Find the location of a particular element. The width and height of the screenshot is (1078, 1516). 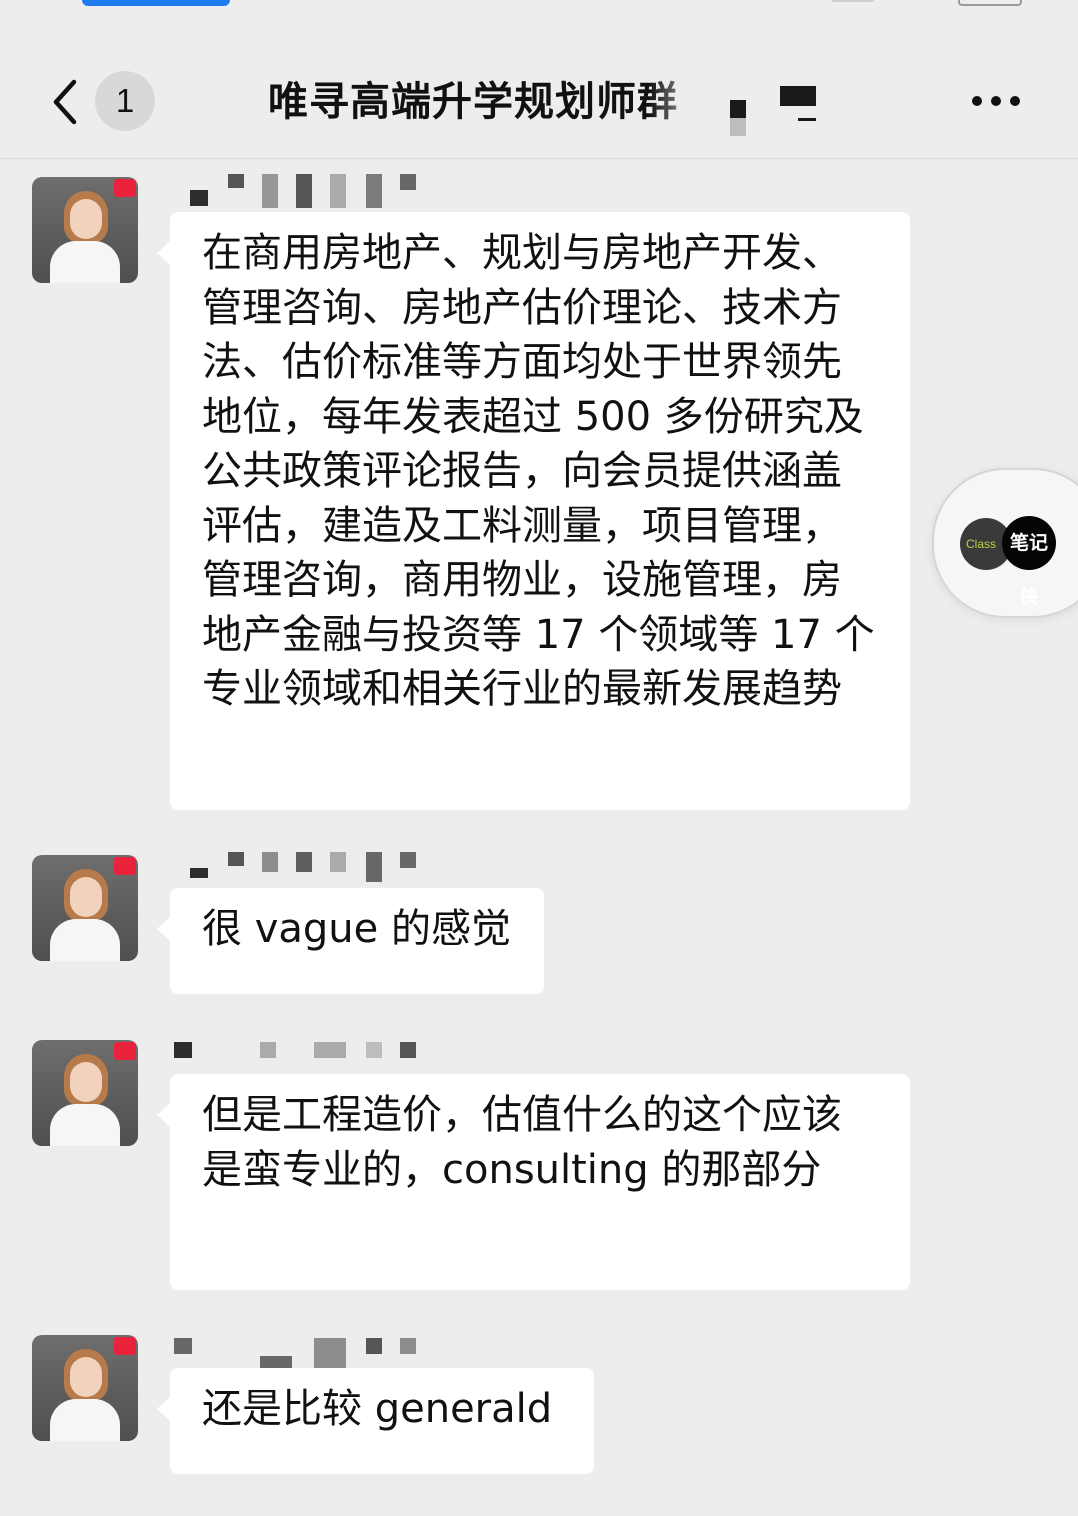

unread-count-badge: 1 is located at coordinates (125, 101).